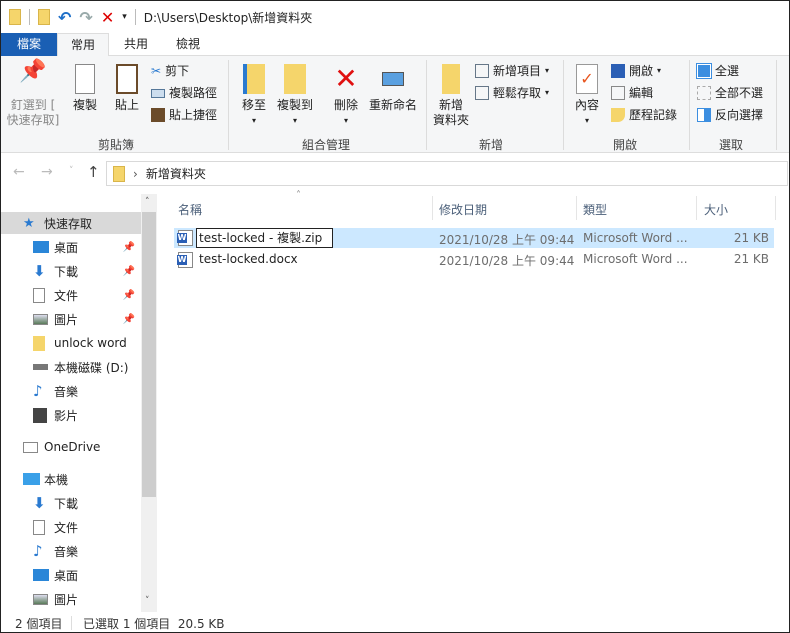  I want to click on documents-icon, so click(39, 527).